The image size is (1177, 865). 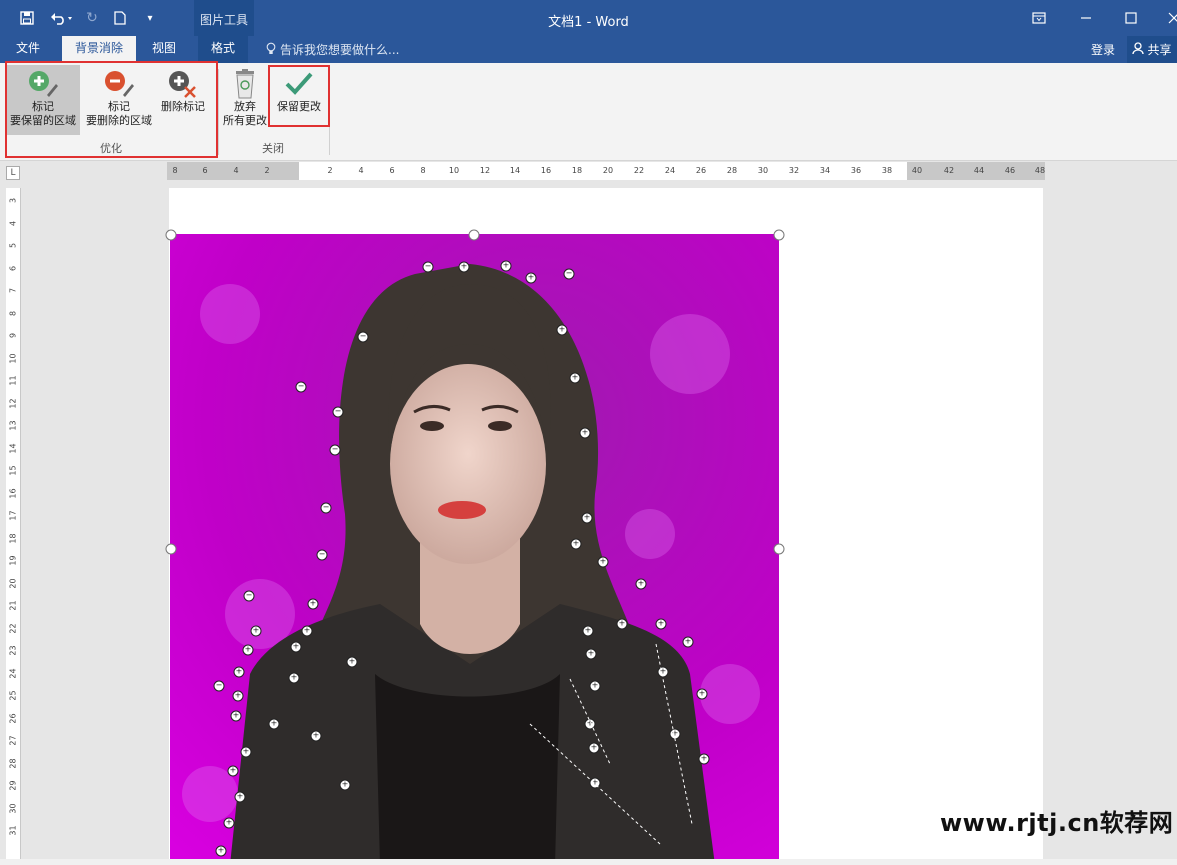 I want to click on share-label: 共享, so click(x=1159, y=50).